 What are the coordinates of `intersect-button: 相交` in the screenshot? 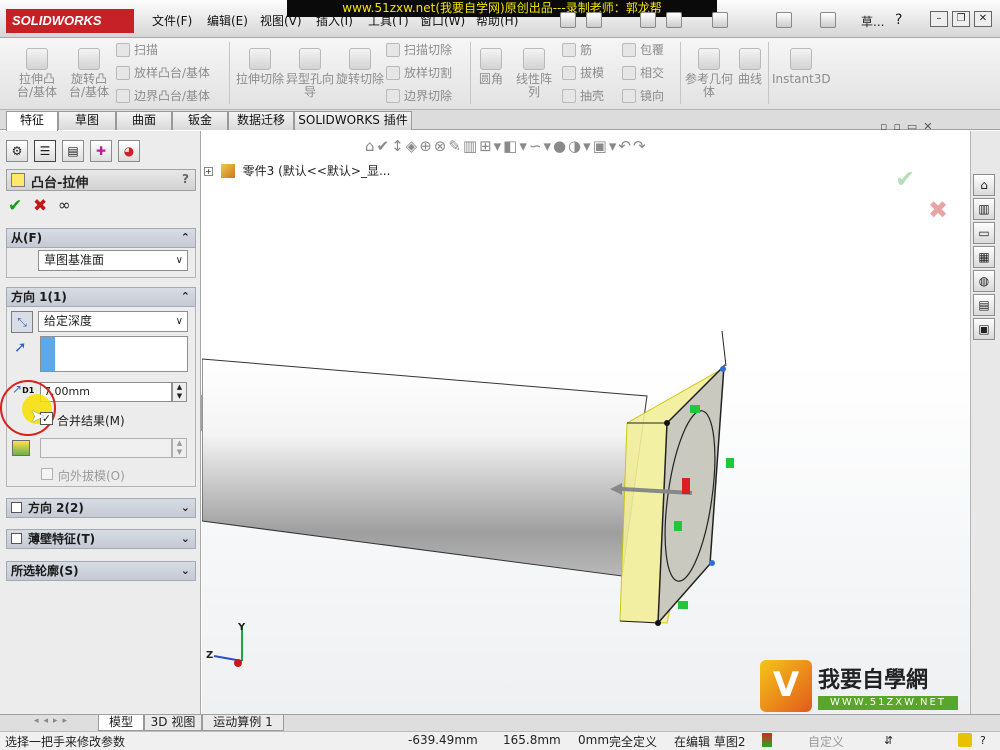 It's located at (650, 73).